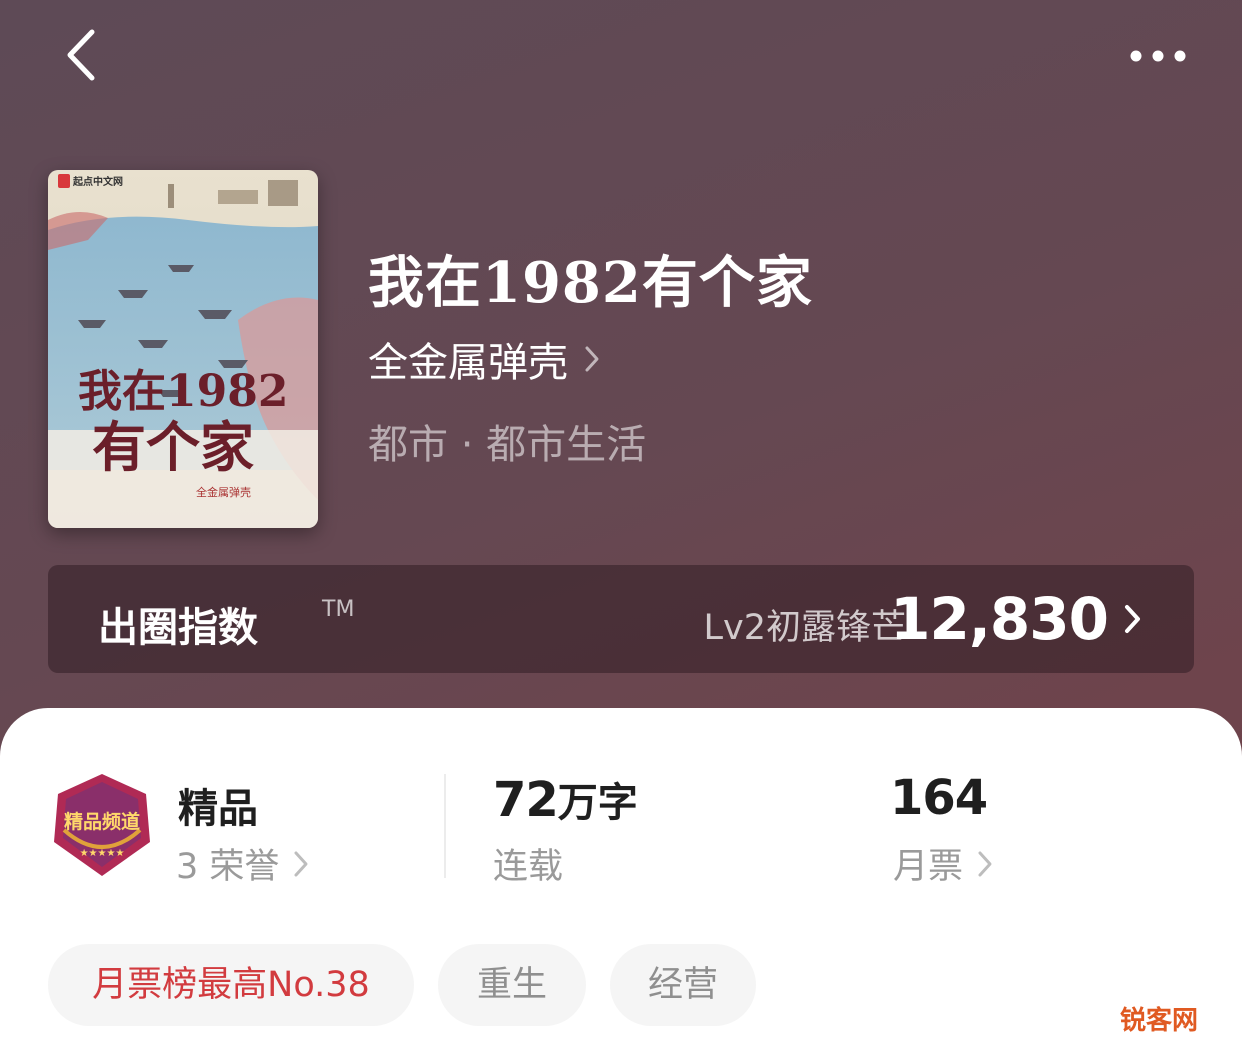 This screenshot has width=1242, height=1050. What do you see at coordinates (183, 349) in the screenshot?
I see `book-cover: 起点中文网 我在1982 有个家 全金属弹壳` at bounding box center [183, 349].